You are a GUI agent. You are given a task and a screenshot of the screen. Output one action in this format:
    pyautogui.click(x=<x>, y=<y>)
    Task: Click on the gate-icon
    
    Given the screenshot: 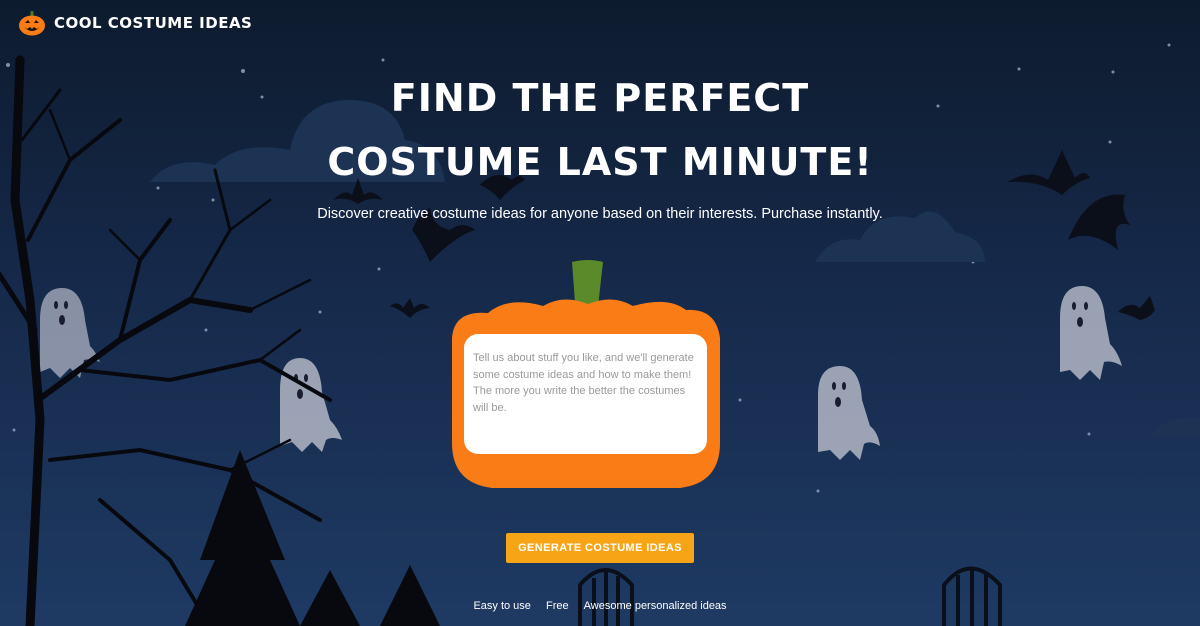 What is the action you would take?
    pyautogui.click(x=790, y=596)
    